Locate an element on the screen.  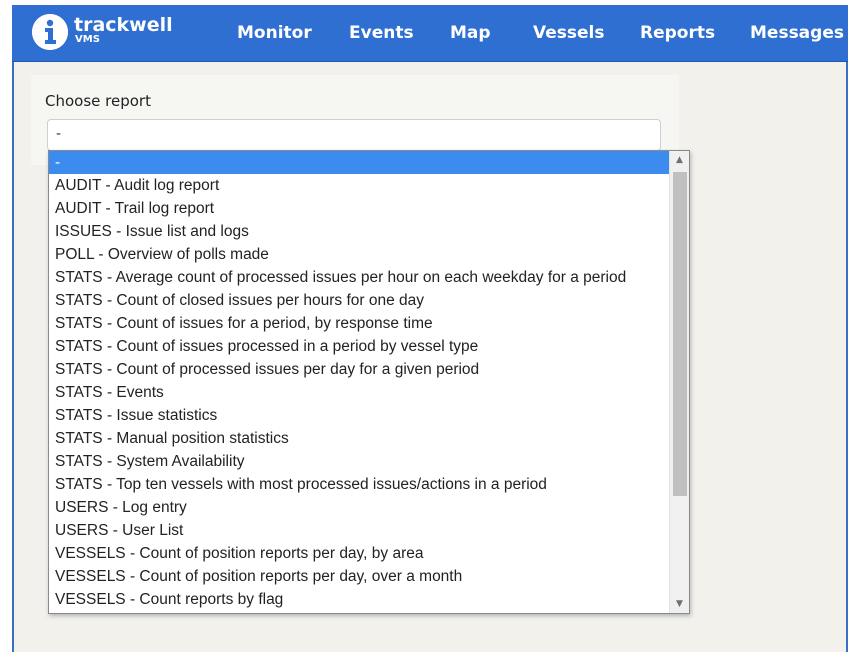
dropdown-option: ISSUES - Issue list and logs is located at coordinates (359, 231).